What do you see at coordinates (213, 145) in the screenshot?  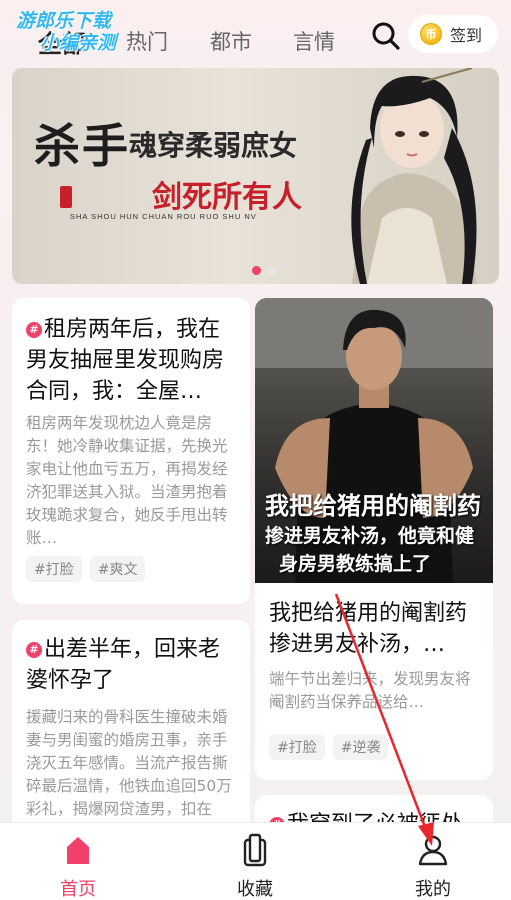 I see `banner-mid-text: 魂穿柔弱庶女` at bounding box center [213, 145].